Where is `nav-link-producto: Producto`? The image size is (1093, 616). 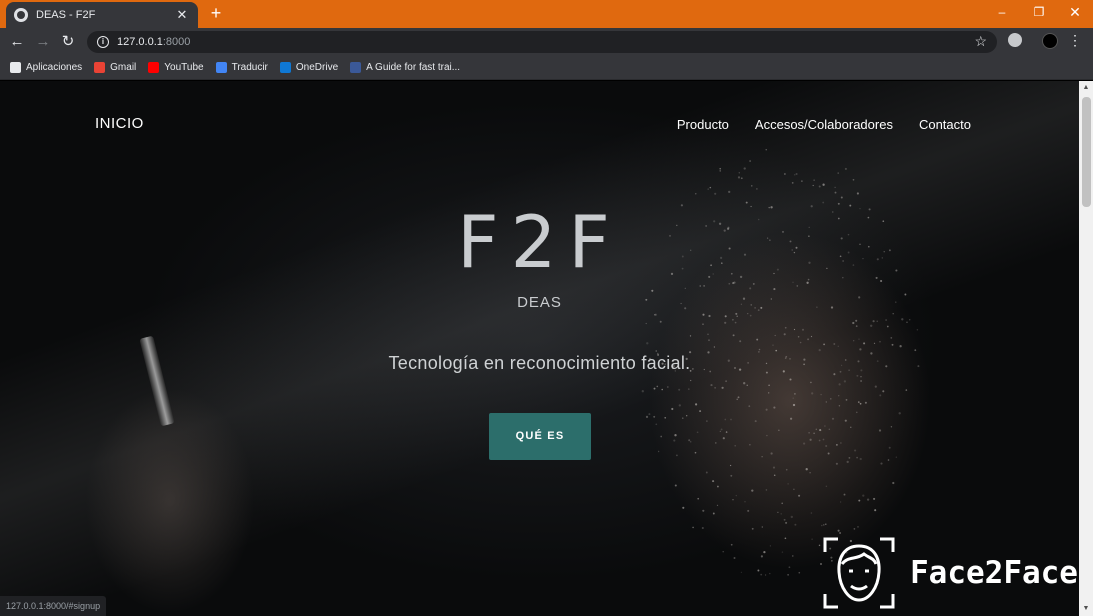
nav-link-producto: Producto is located at coordinates (703, 124).